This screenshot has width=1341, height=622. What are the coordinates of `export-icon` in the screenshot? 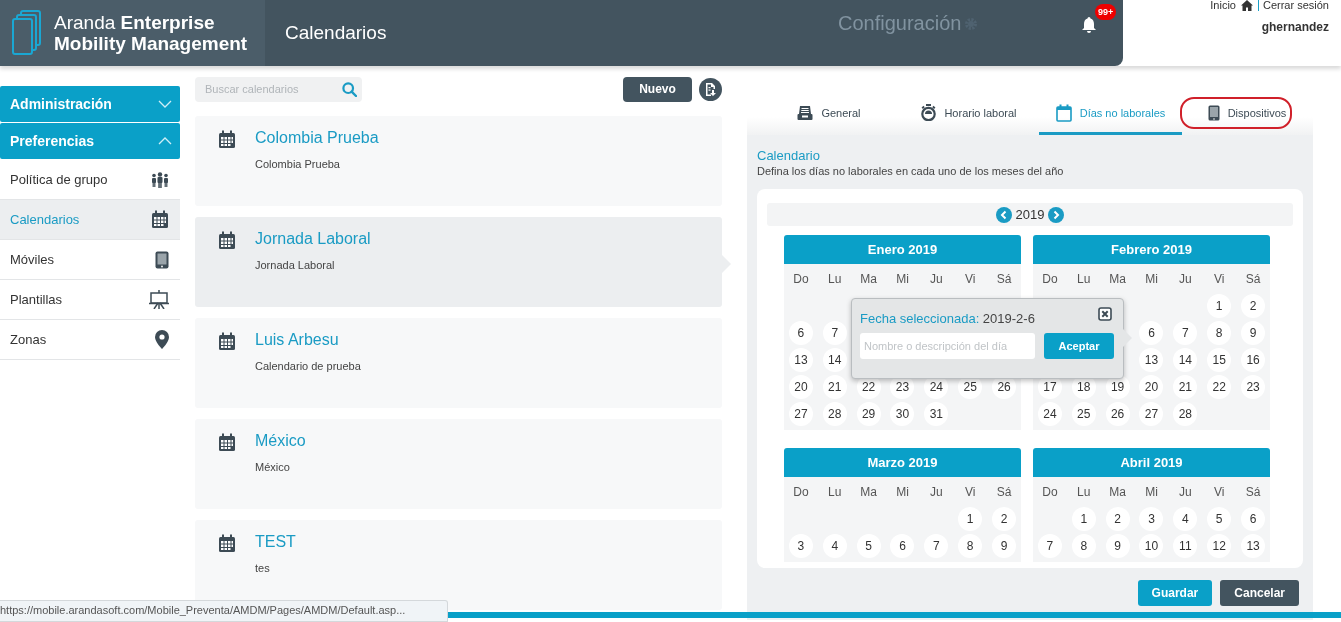 It's located at (710, 89).